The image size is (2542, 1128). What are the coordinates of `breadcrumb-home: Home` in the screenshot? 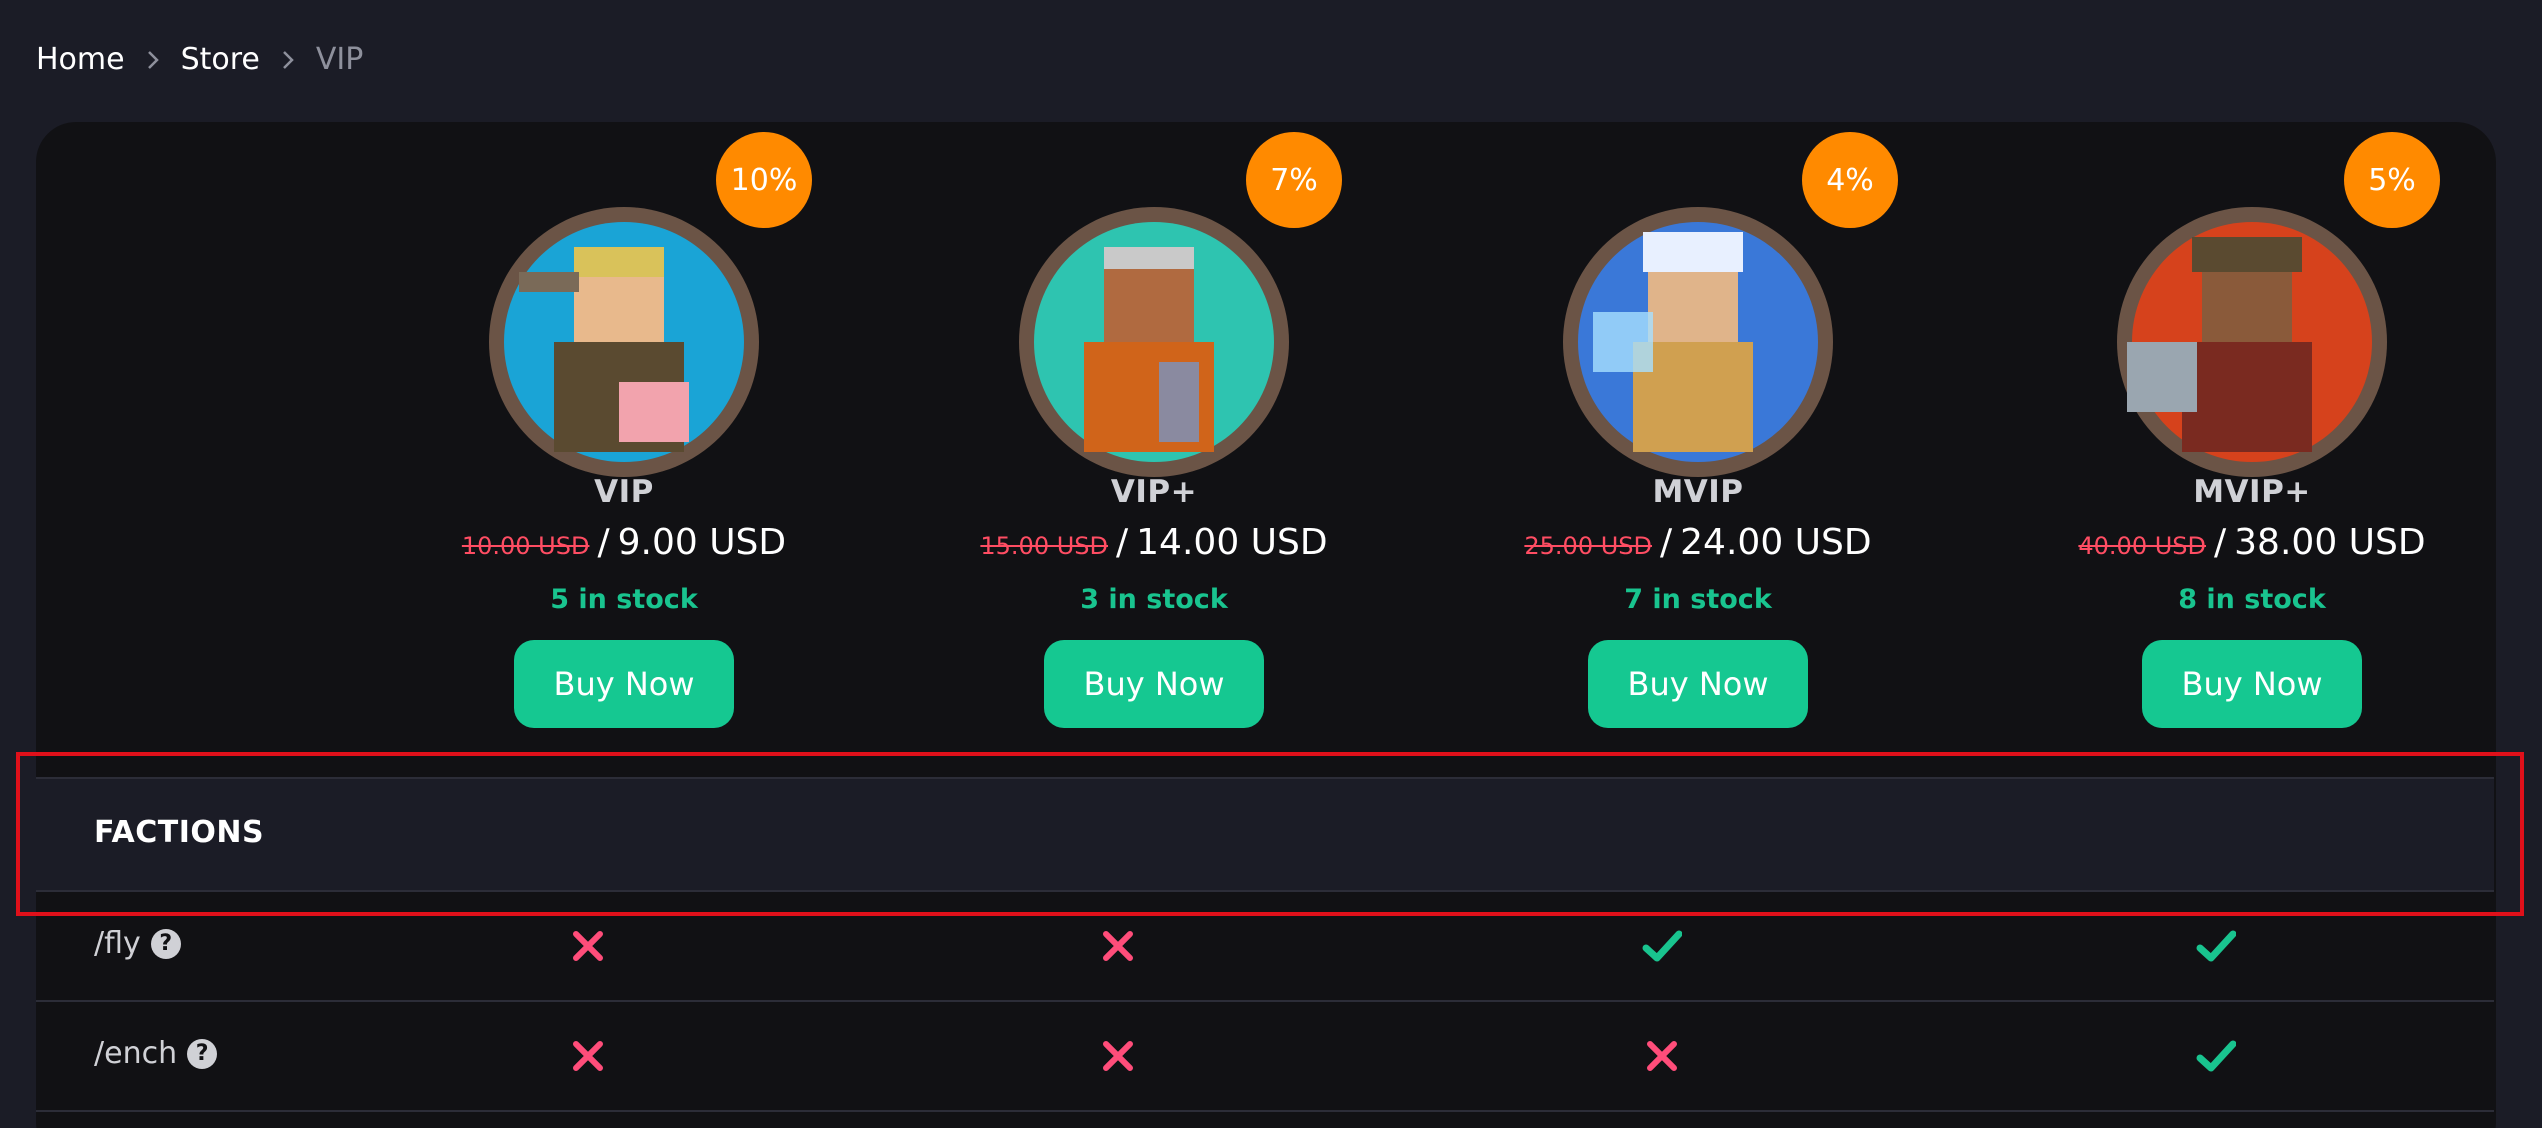 It's located at (80, 59).